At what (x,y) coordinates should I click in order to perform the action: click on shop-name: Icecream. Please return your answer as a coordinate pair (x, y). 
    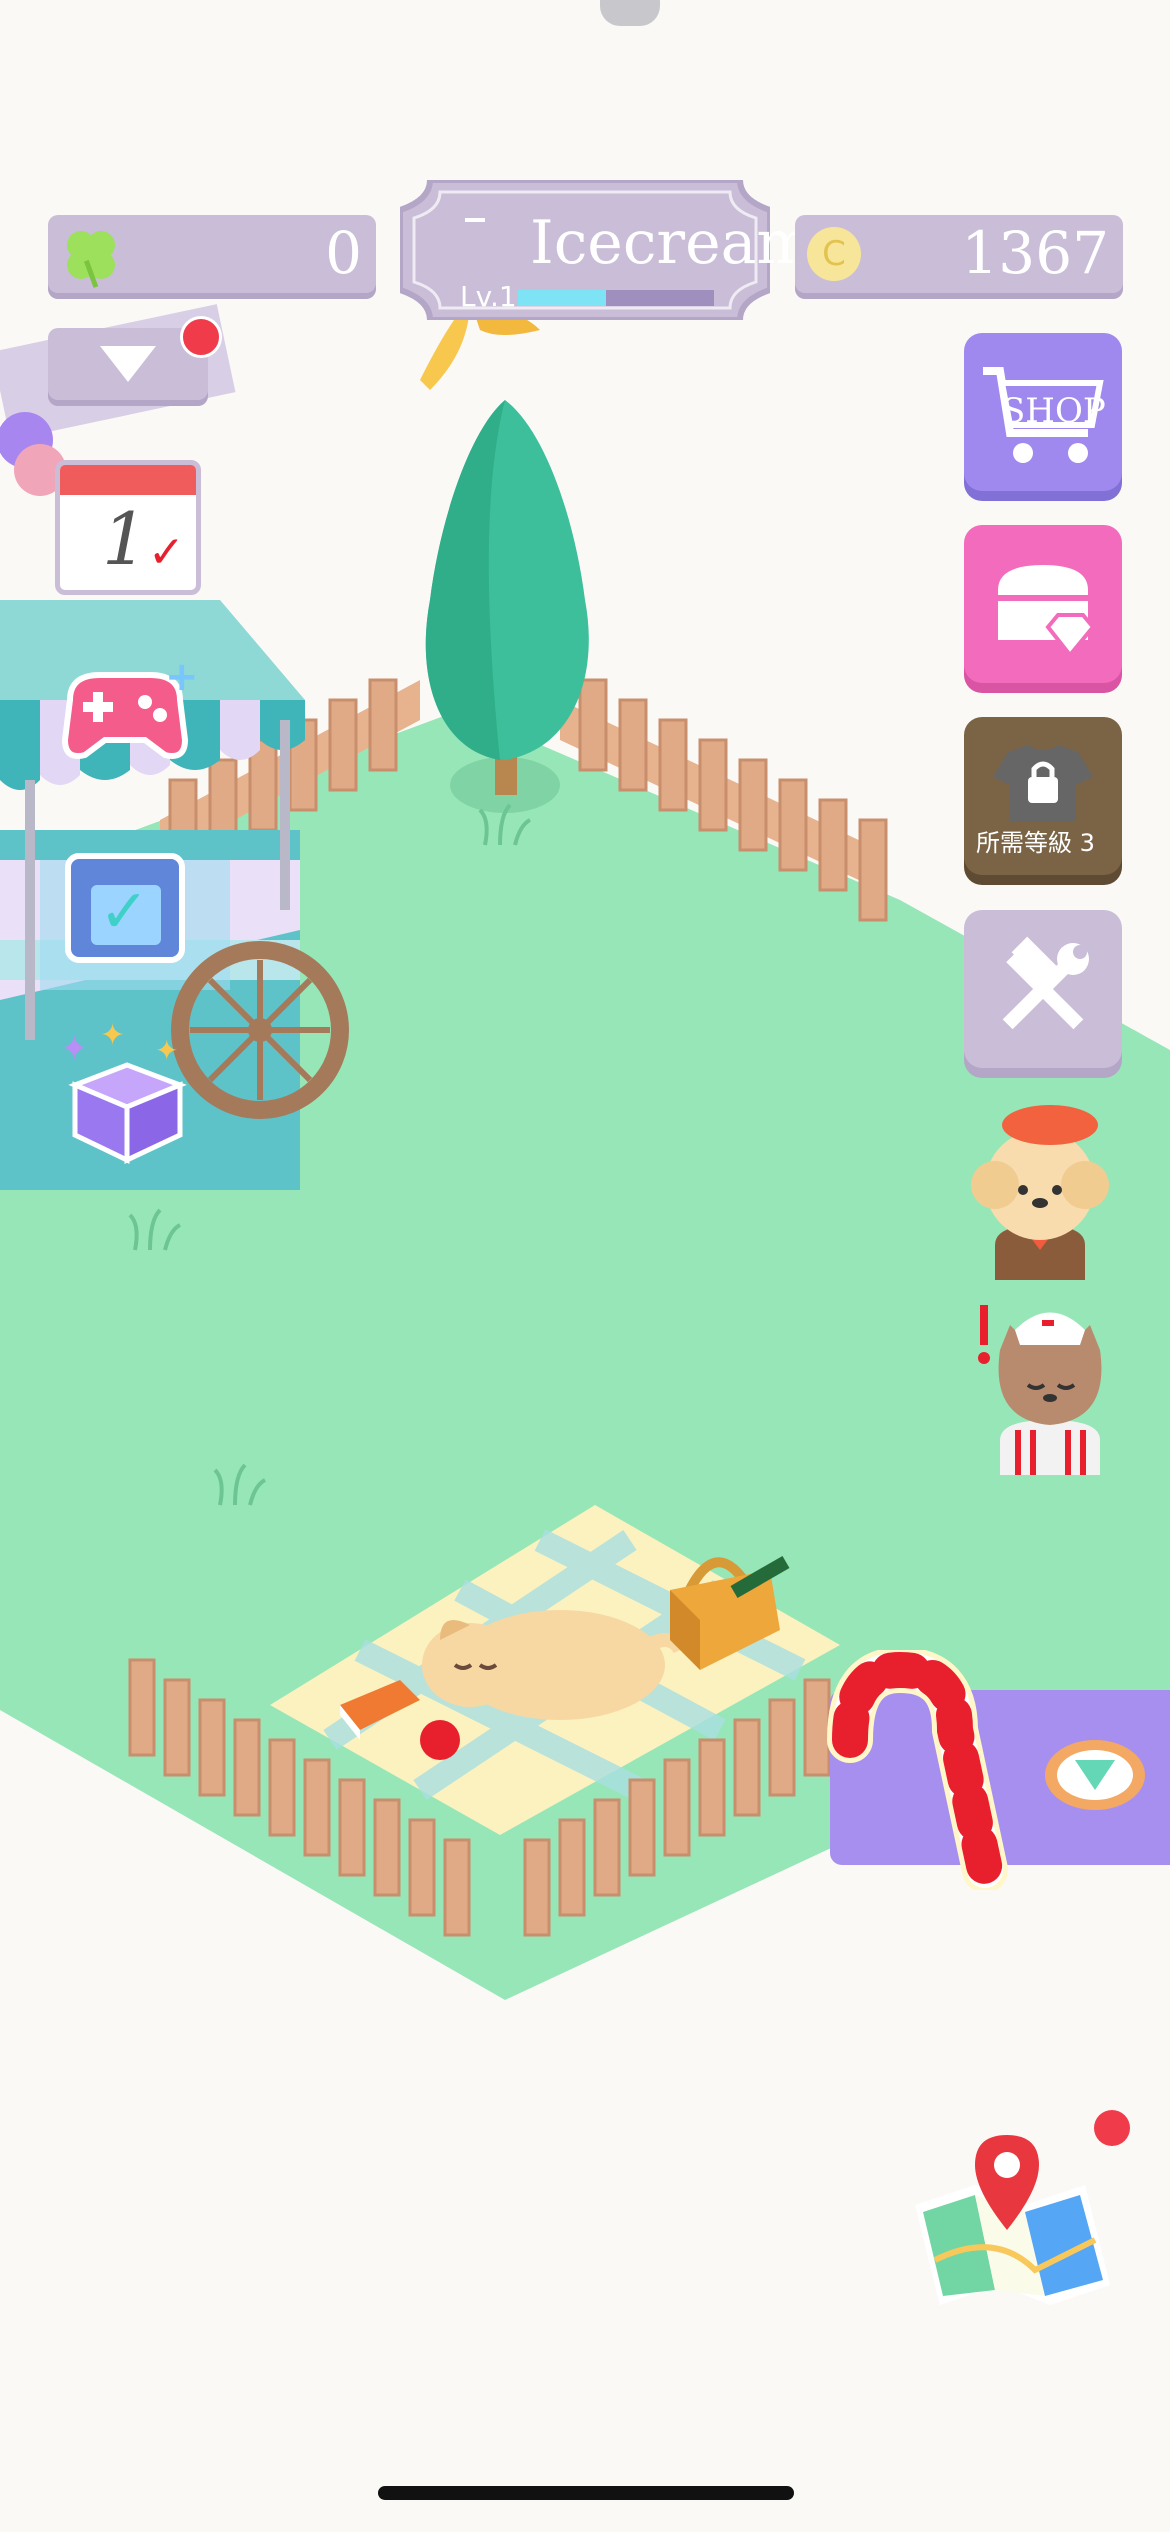
    Looking at the image, I should click on (672, 243).